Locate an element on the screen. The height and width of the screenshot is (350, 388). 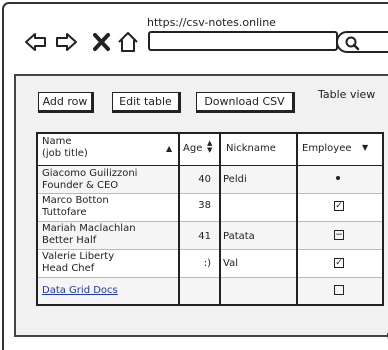
row-job-title: Better Half is located at coordinates (69, 240).